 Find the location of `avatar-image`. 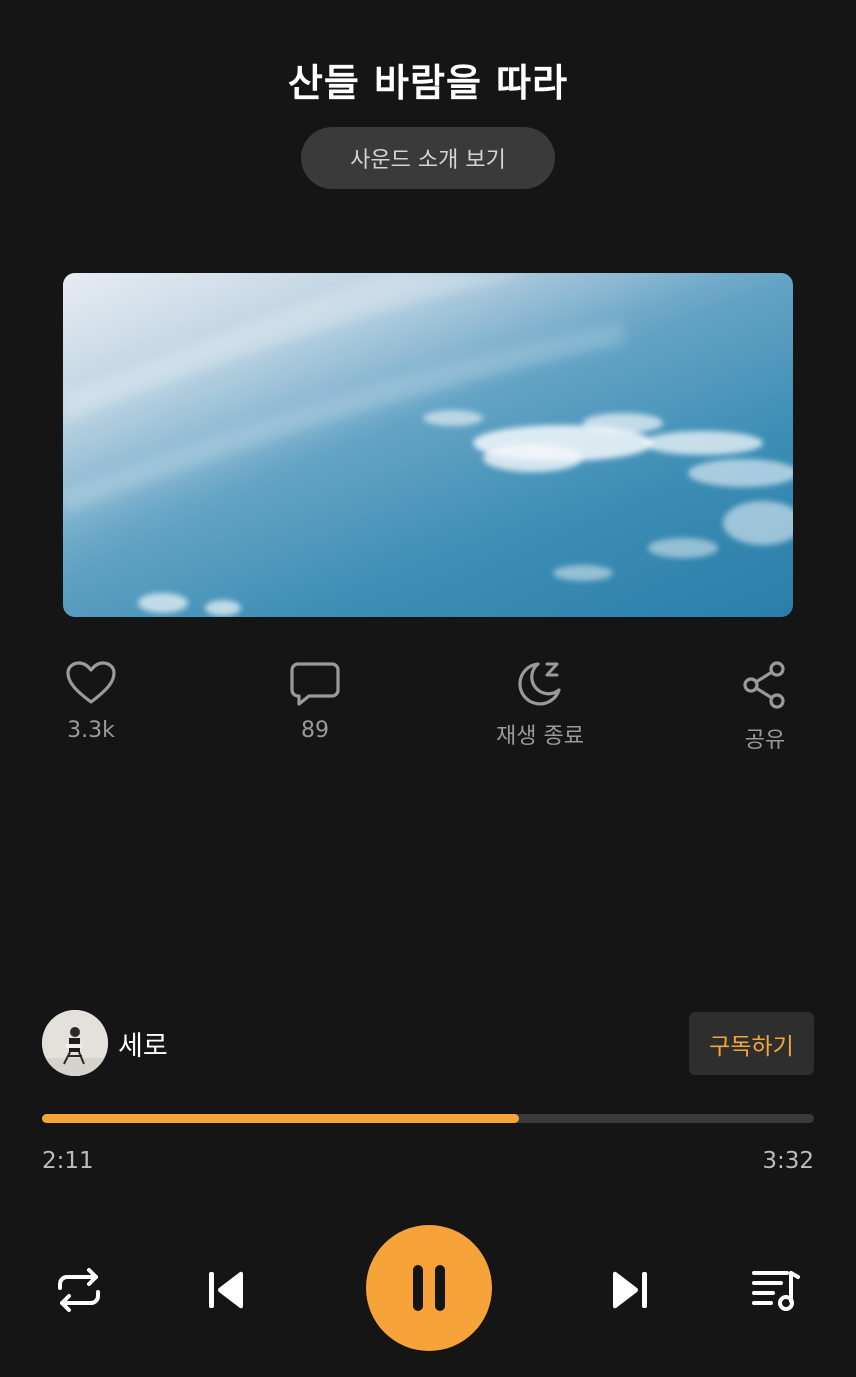

avatar-image is located at coordinates (75, 1043).